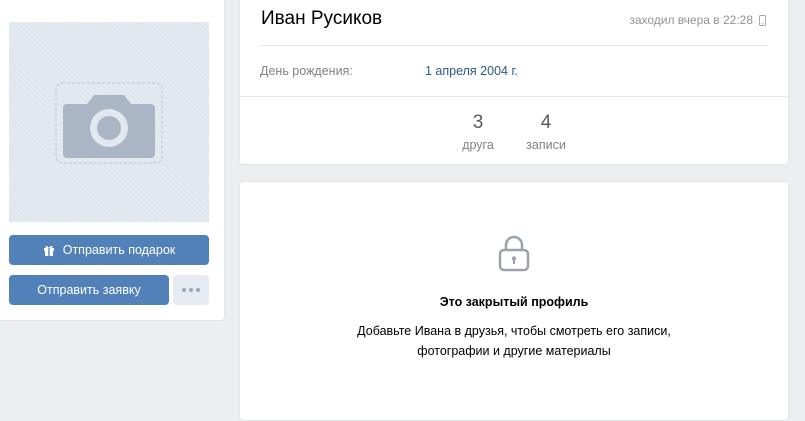 Image resolution: width=805 pixels, height=421 pixels. I want to click on camera-icon, so click(109, 123).